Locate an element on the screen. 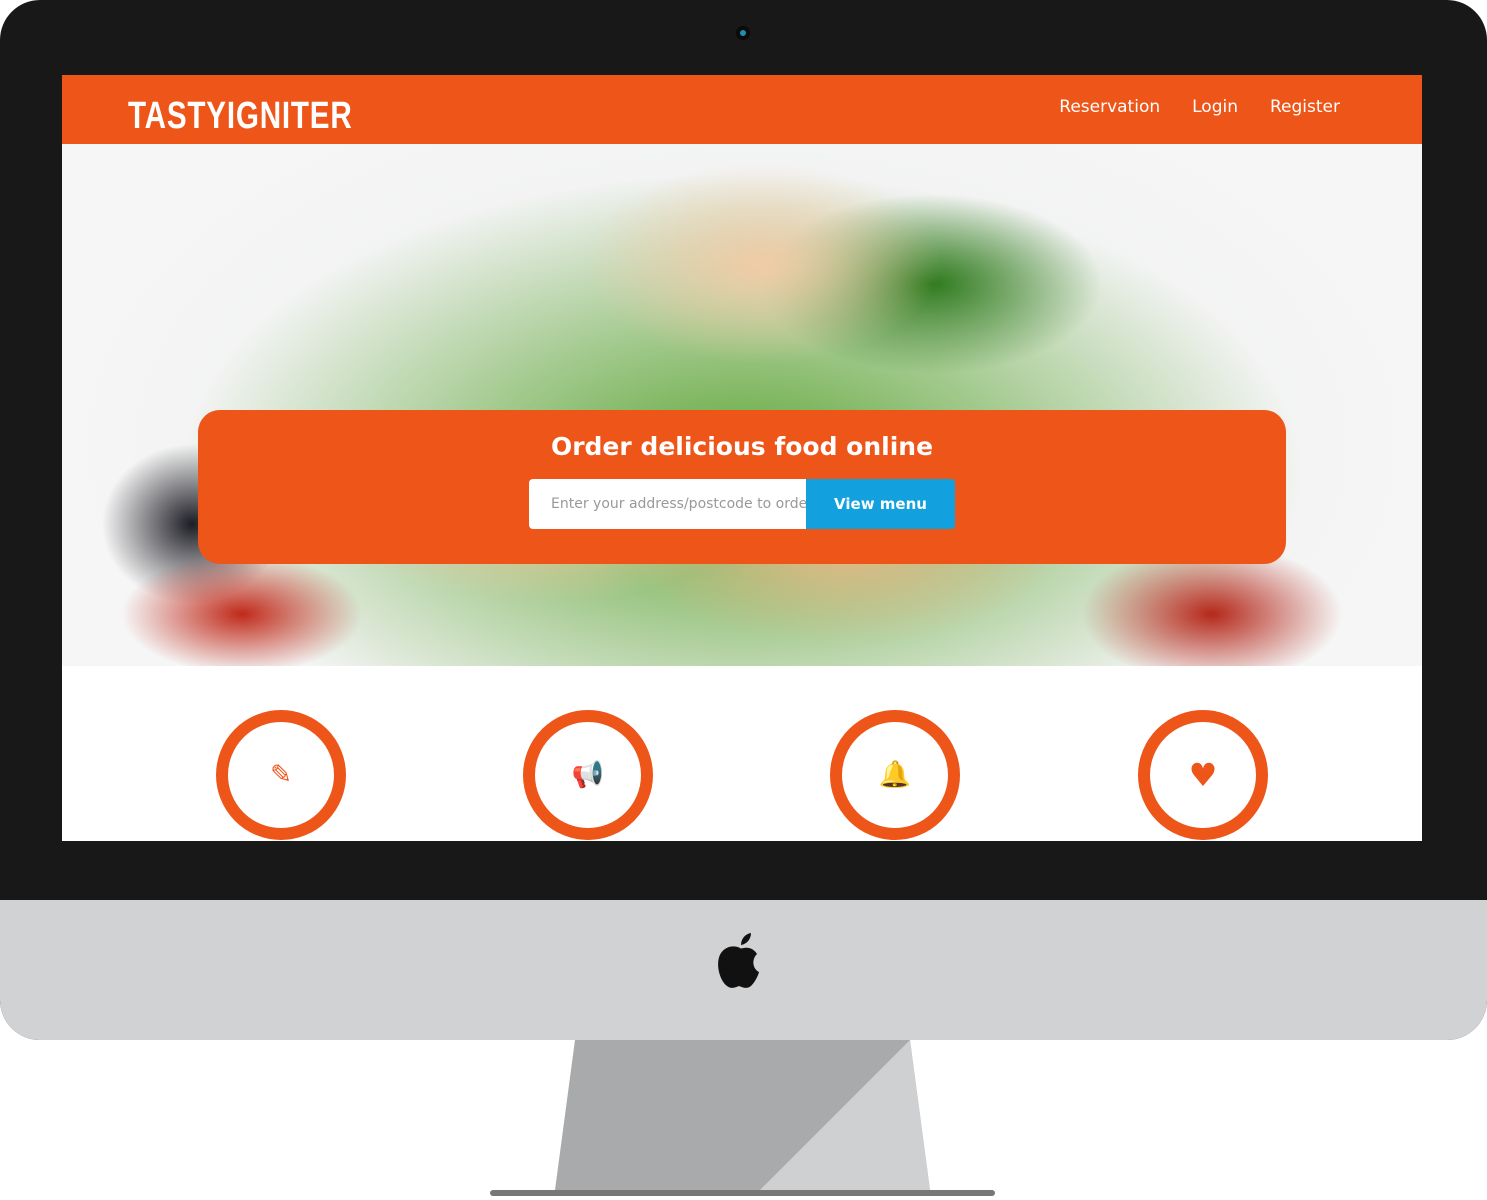 Image resolution: width=1487 pixels, height=1200 pixels. monitor-stand is located at coordinates (742, 1118).